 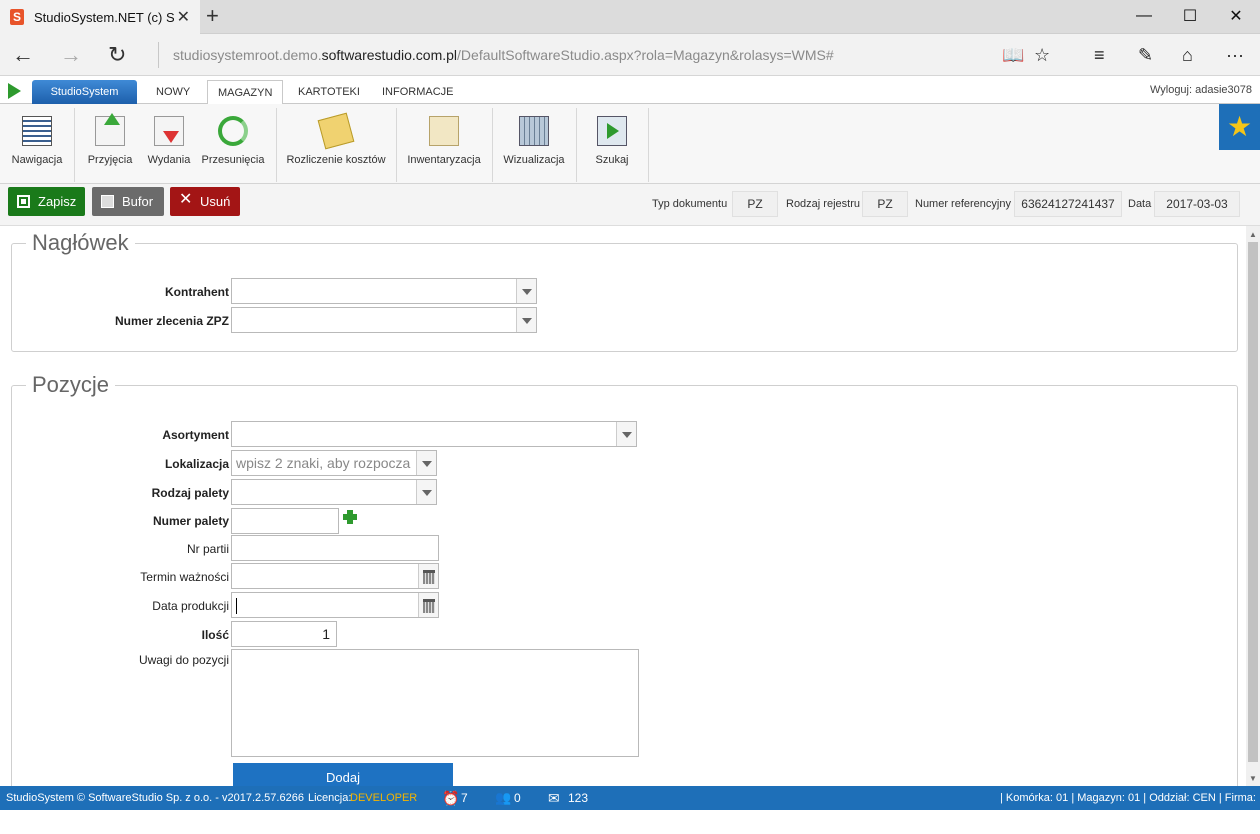 What do you see at coordinates (435, 703) in the screenshot?
I see `notes-textarea` at bounding box center [435, 703].